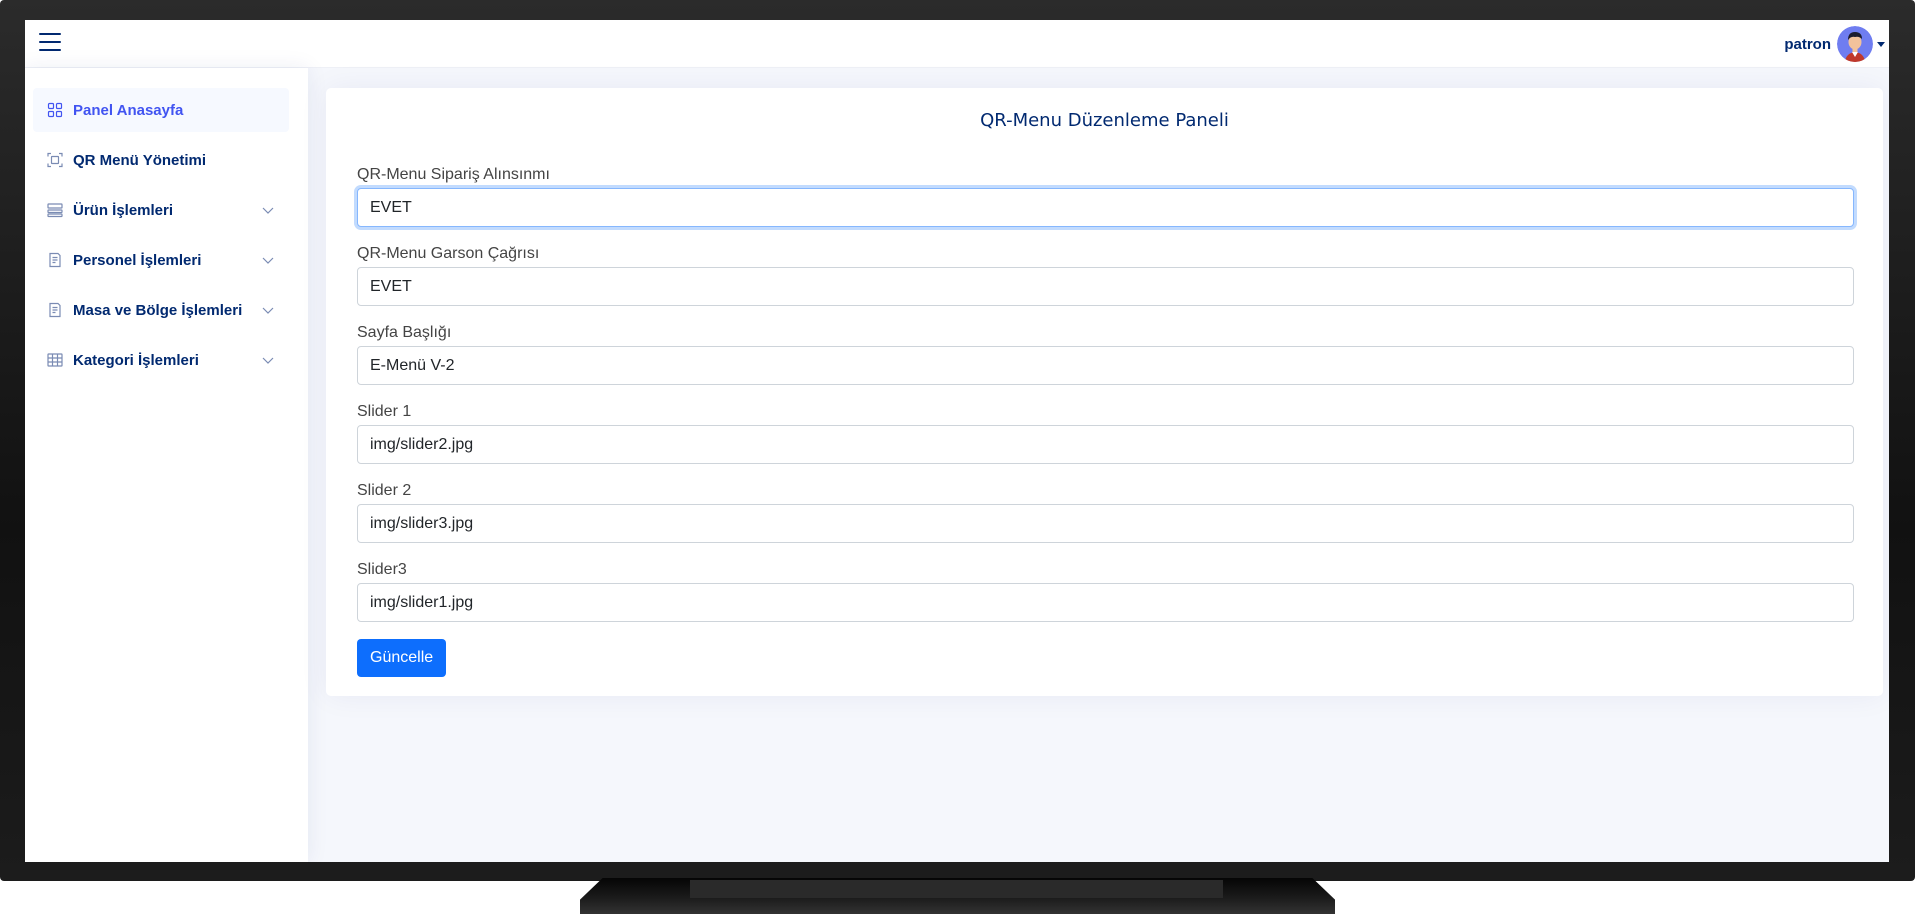 This screenshot has height=915, width=1915. What do you see at coordinates (384, 411) in the screenshot?
I see `field-label: Slider 1` at bounding box center [384, 411].